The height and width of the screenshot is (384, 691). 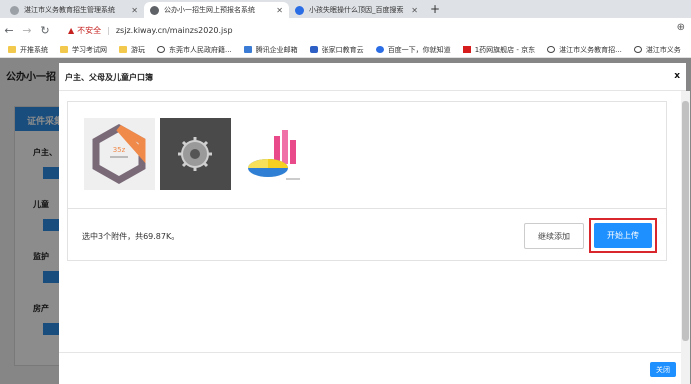 I want to click on mail-icon, so click(x=247, y=49).